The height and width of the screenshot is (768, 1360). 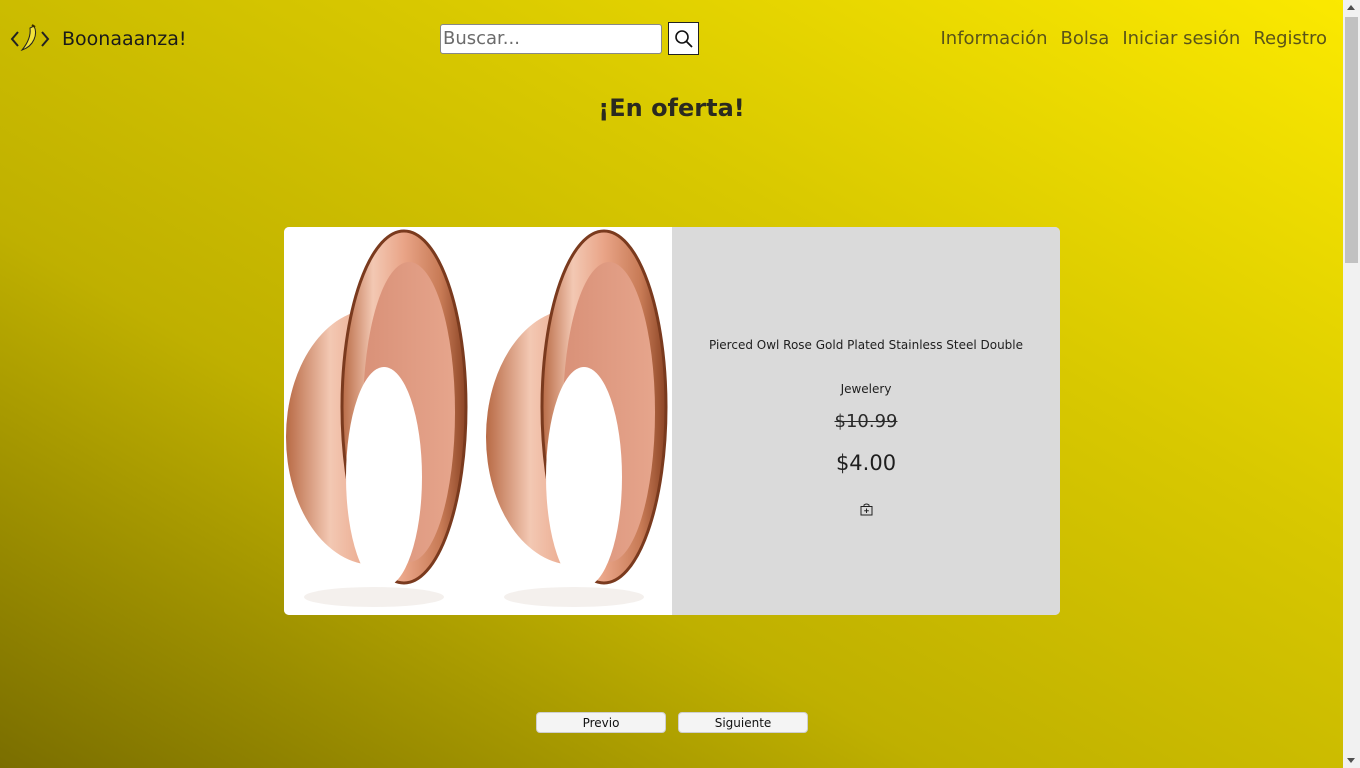 What do you see at coordinates (124, 39) in the screenshot?
I see `brand-name: Boonaaanza!` at bounding box center [124, 39].